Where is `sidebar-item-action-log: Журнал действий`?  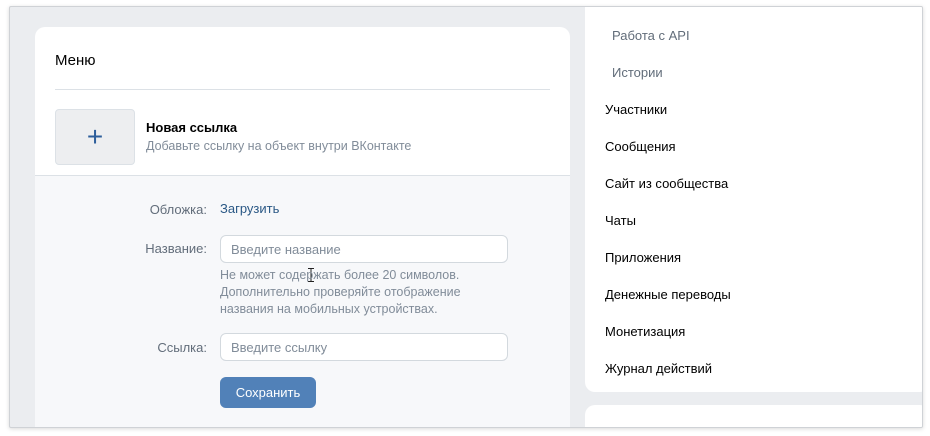 sidebar-item-action-log: Журнал действий is located at coordinates (658, 368).